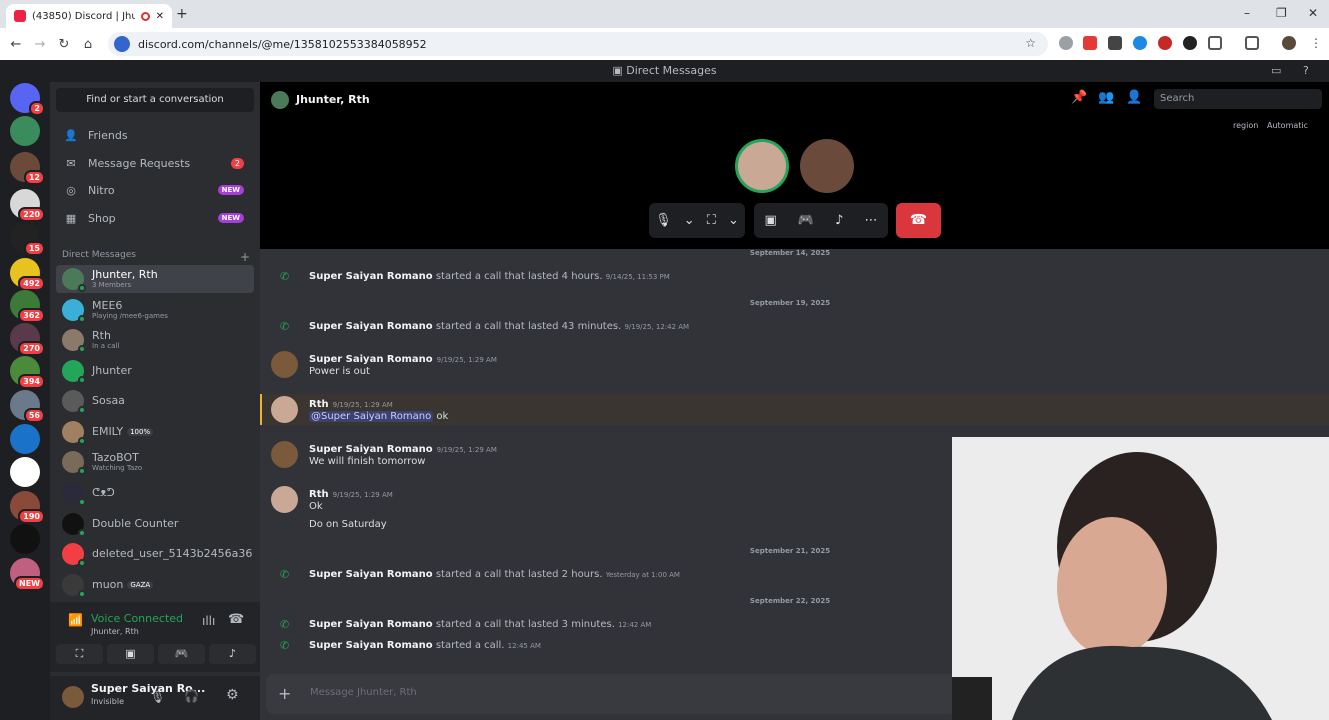 The width and height of the screenshot is (1329, 720). What do you see at coordinates (27, 99) in the screenshot?
I see `server-icon: 2` at bounding box center [27, 99].